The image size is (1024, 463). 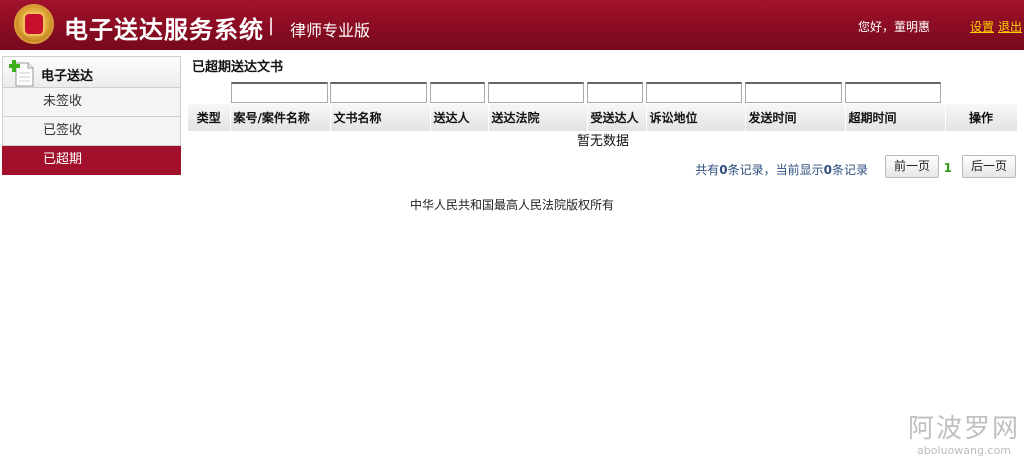 I want to click on column-header: 类型, so click(x=209, y=117).